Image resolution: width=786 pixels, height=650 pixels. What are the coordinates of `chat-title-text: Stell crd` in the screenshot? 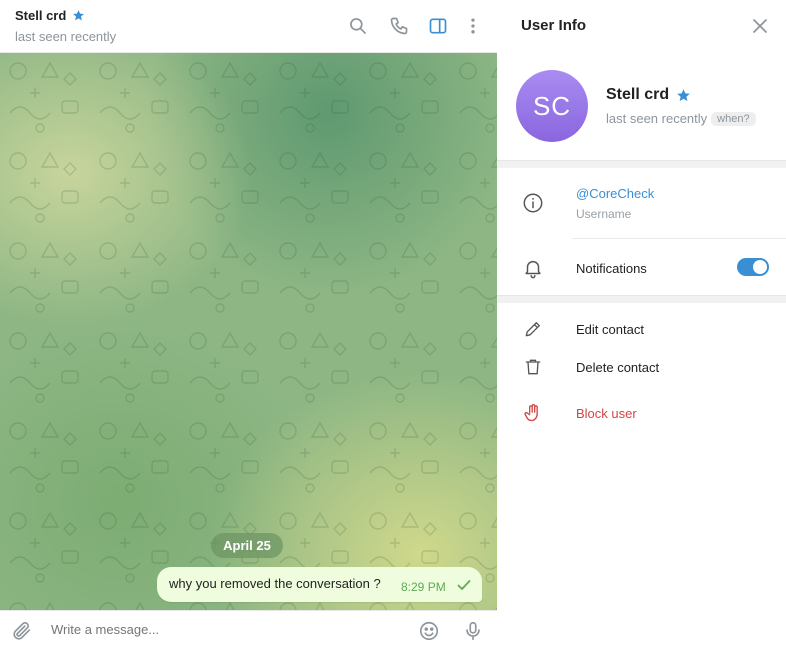 It's located at (41, 15).